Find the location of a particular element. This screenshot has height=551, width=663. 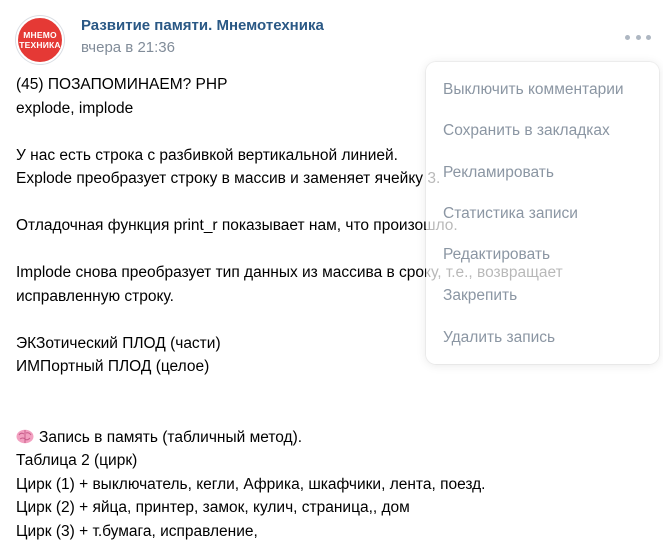

menu-item-disable-comments: Выключить комментарии is located at coordinates (542, 89).